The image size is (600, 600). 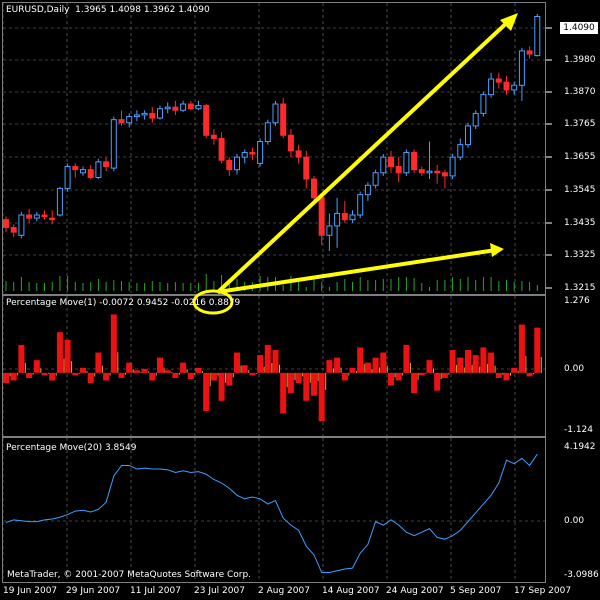 I want to click on annotation-arrow-flat, so click(x=357, y=271).